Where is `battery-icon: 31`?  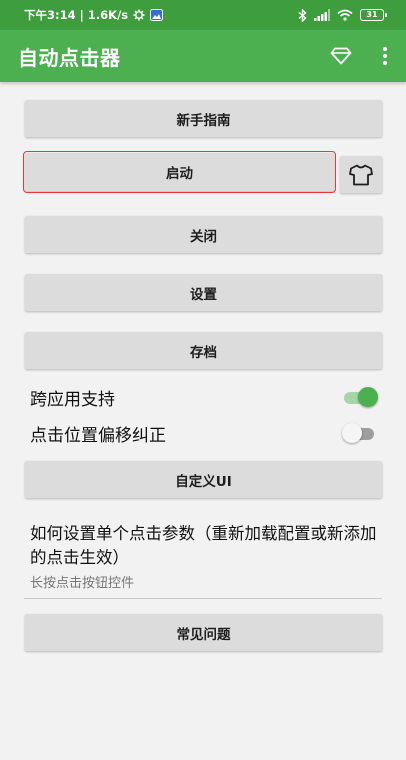
battery-icon: 31 is located at coordinates (373, 15).